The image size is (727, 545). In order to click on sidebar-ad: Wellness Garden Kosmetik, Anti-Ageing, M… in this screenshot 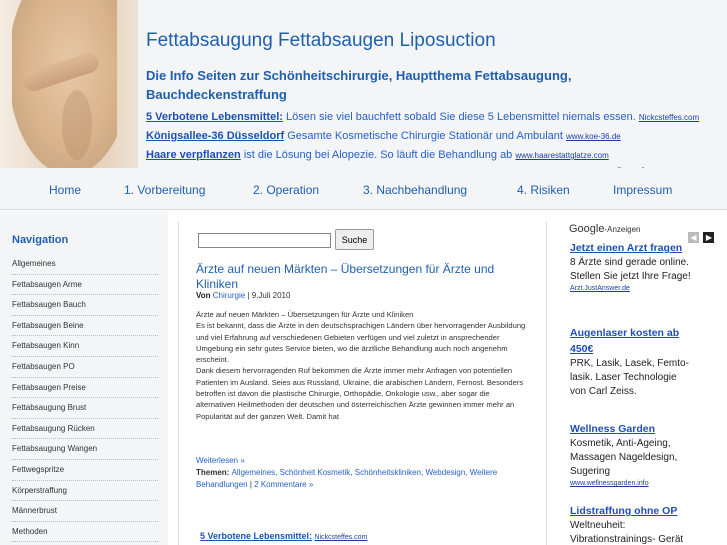, I will do `click(632, 454)`.